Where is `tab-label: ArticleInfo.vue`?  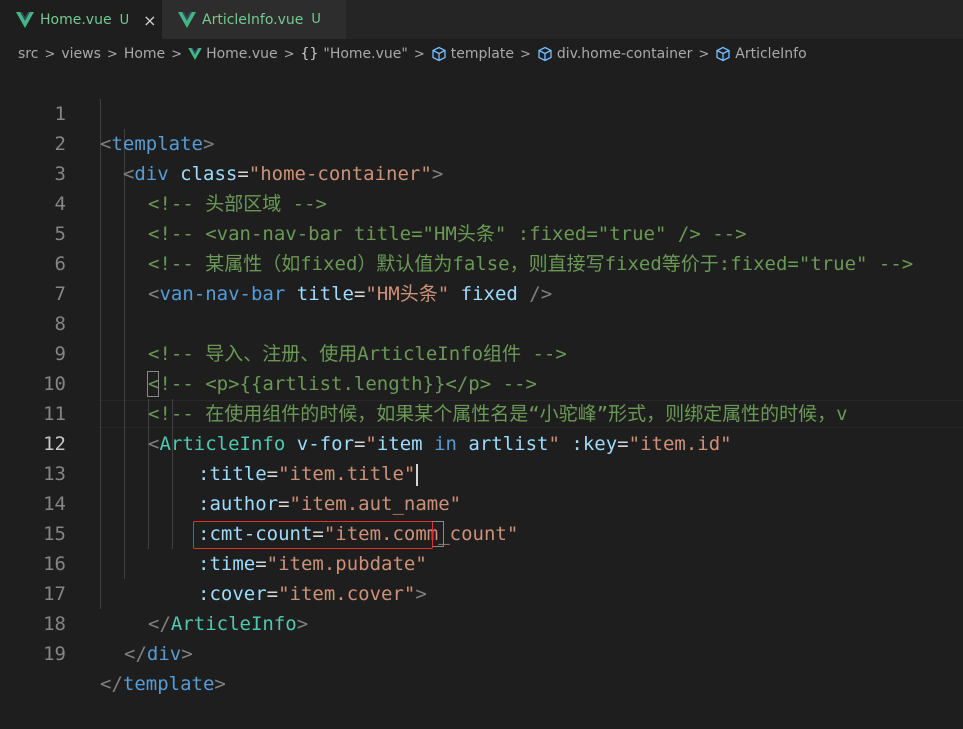 tab-label: ArticleInfo.vue is located at coordinates (253, 19).